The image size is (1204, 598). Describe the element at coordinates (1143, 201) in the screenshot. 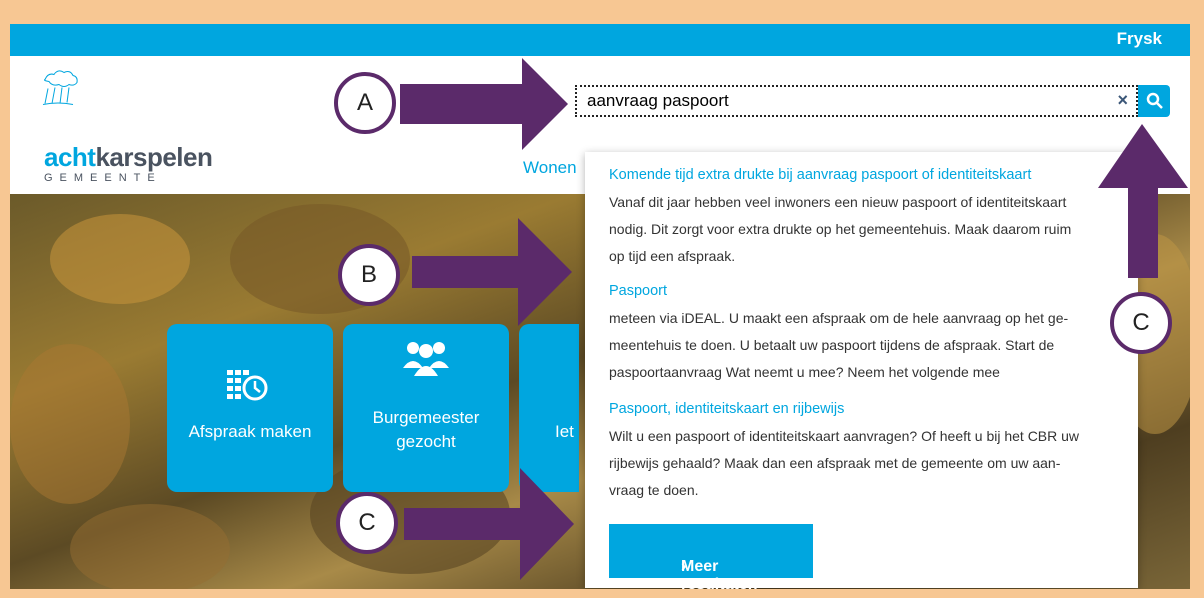

I see `arrow-c-up` at that location.